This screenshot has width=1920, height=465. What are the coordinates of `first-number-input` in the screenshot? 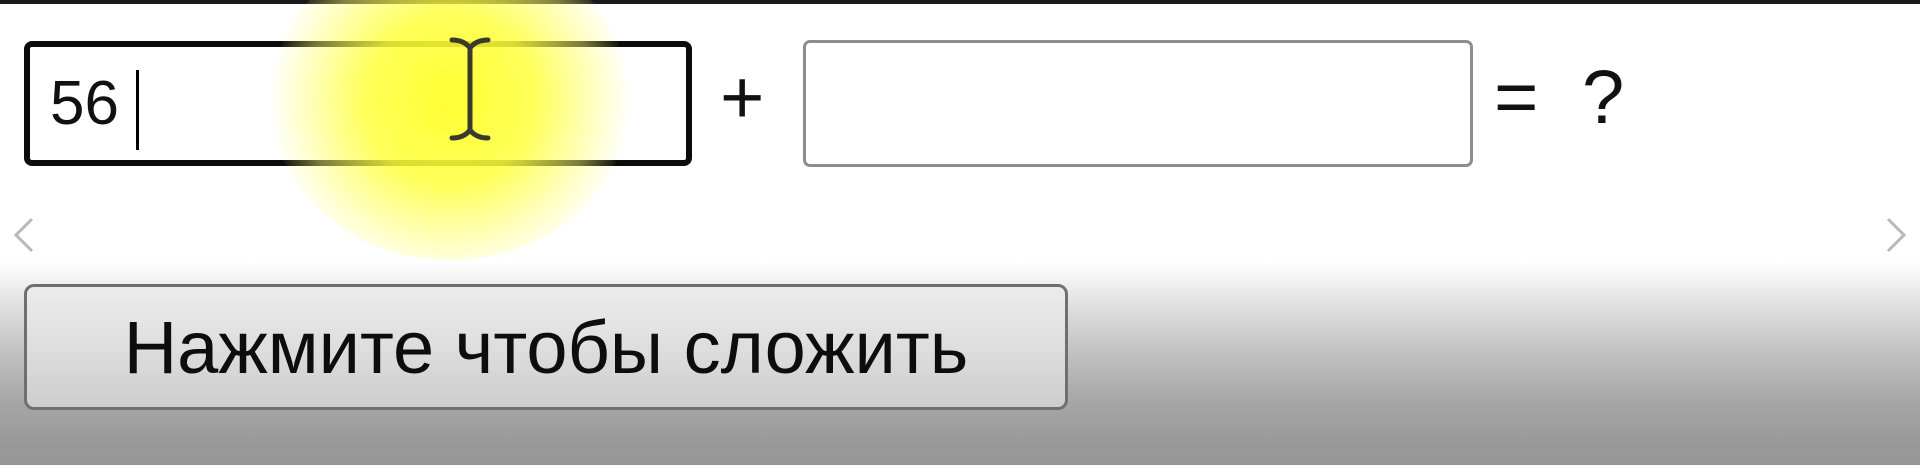 It's located at (358, 103).